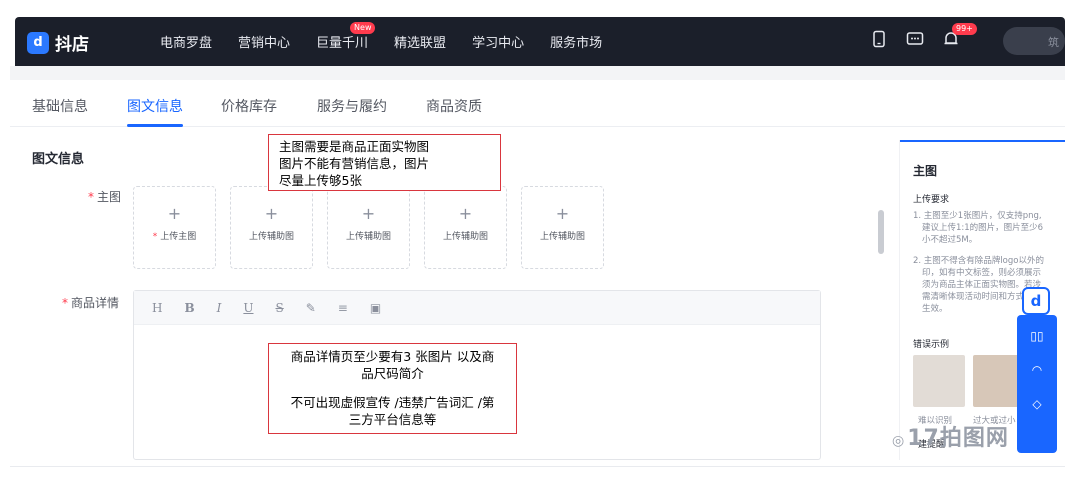 The width and height of the screenshot is (1080, 488). What do you see at coordinates (157, 308) in the screenshot?
I see `heading-button: H` at bounding box center [157, 308].